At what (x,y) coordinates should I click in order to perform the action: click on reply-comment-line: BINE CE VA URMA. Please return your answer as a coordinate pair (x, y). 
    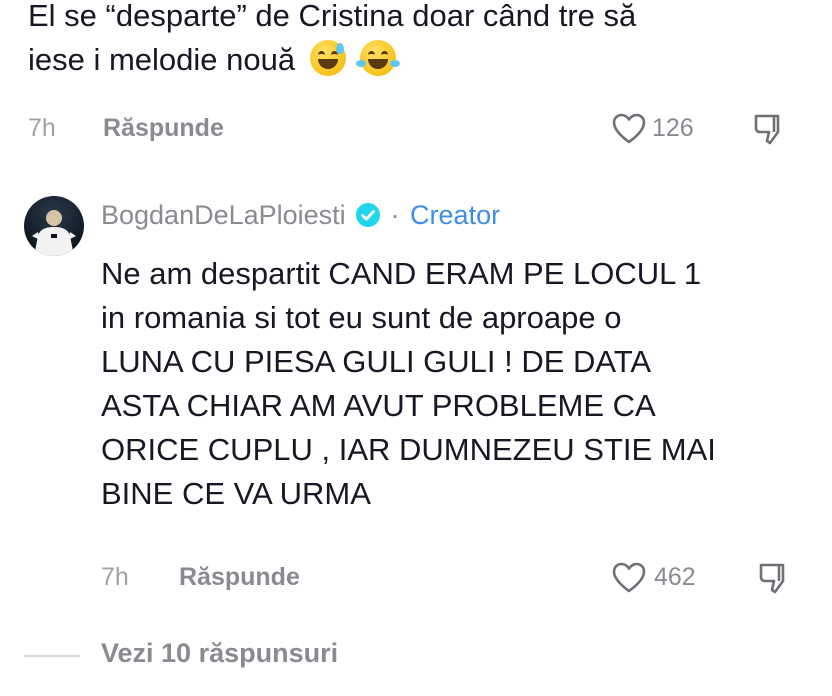
    Looking at the image, I should click on (236, 493).